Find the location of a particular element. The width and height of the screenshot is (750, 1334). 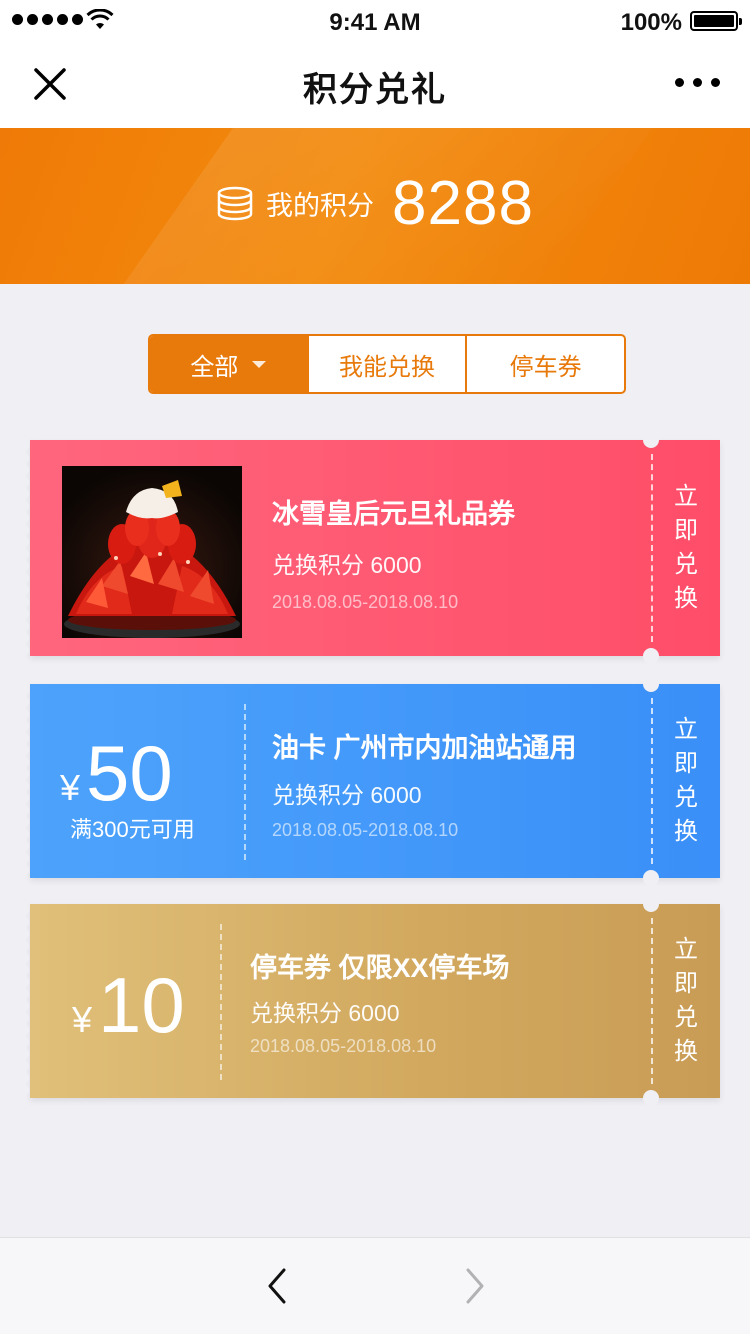

coupon-amount: ¥ 10 is located at coordinates (128, 1005).